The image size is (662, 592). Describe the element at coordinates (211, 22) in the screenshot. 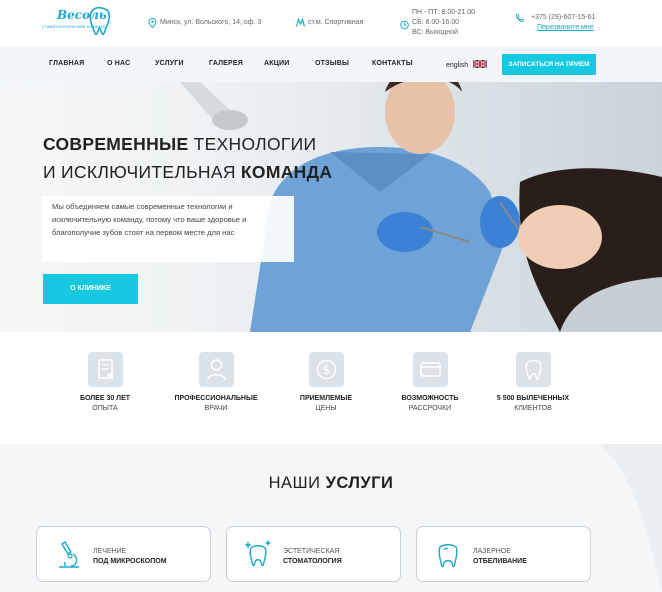

I see `address-text: Минск, ул. Вольского, 14, оф. 3` at that location.